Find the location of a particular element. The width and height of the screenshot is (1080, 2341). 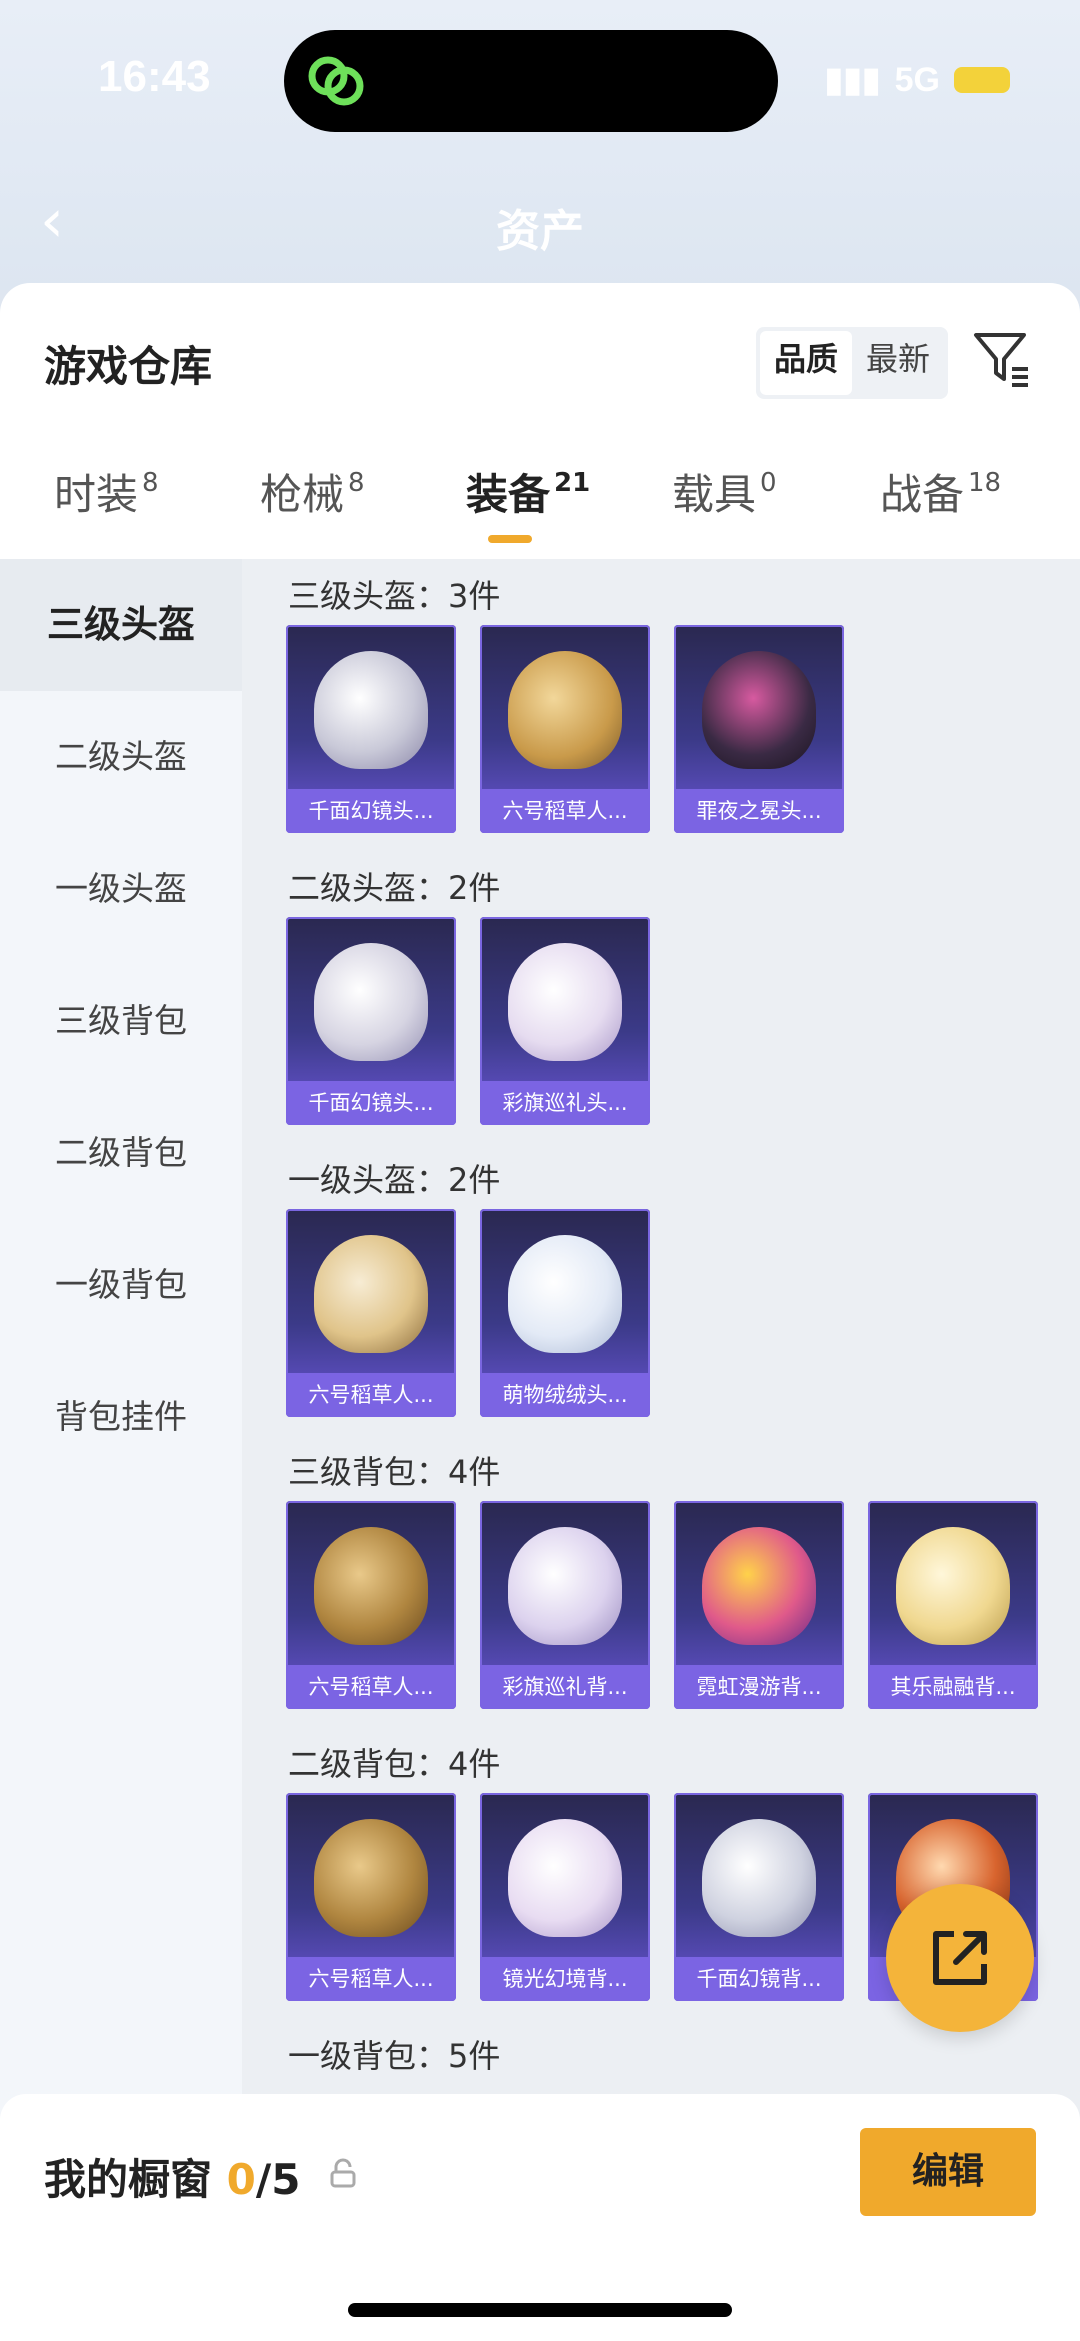

tab-gear: 战备 18 is located at coordinates (940, 491).